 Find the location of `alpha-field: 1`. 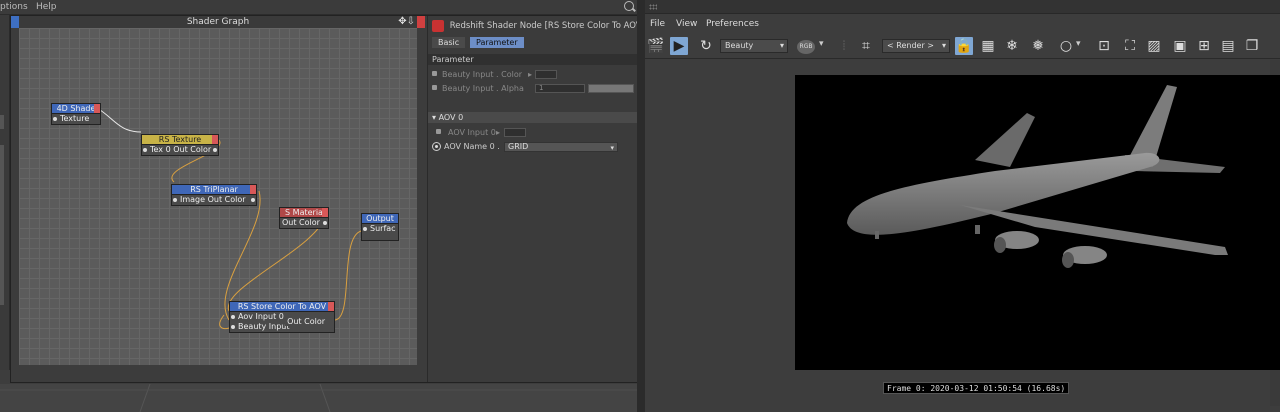

alpha-field: 1 is located at coordinates (560, 88).